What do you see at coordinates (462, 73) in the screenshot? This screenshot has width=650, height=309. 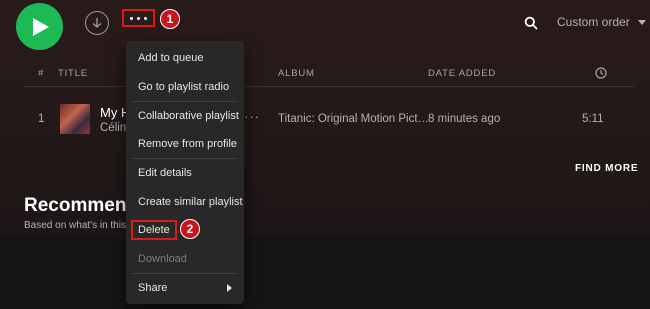 I see `column-header-date-added: DATE ADDED` at bounding box center [462, 73].